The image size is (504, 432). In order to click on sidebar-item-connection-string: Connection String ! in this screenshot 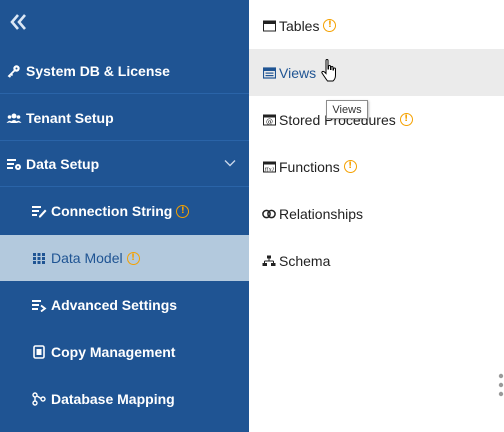, I will do `click(124, 211)`.